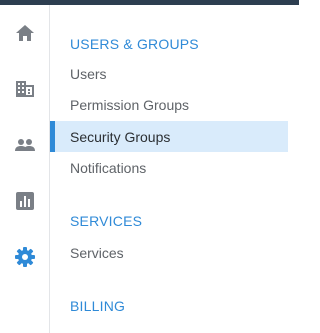 This screenshot has width=320, height=333. Describe the element at coordinates (293, 169) in the screenshot. I see `panel-gutter` at that location.